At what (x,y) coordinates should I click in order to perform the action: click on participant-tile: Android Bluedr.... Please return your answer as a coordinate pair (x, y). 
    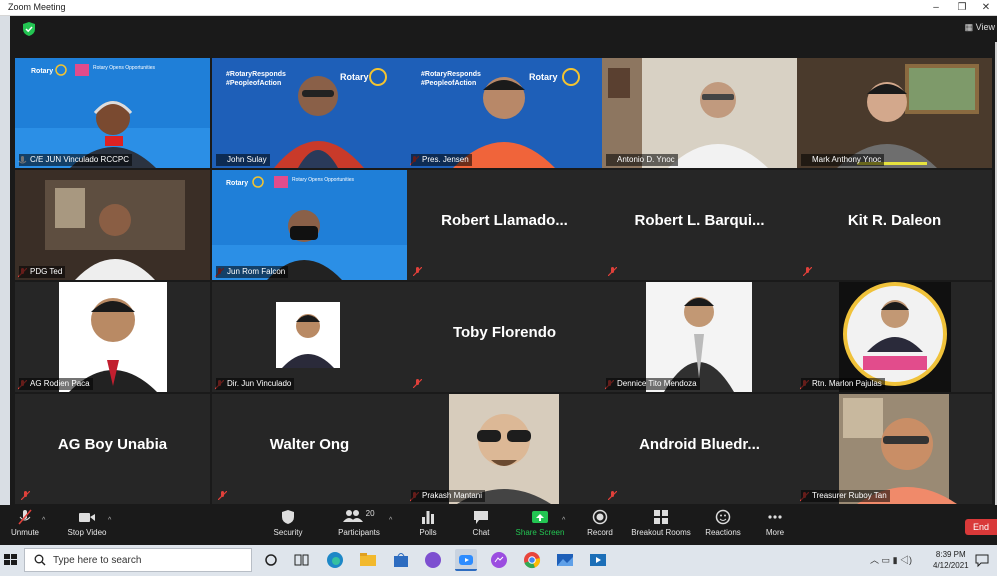
    Looking at the image, I should click on (699, 449).